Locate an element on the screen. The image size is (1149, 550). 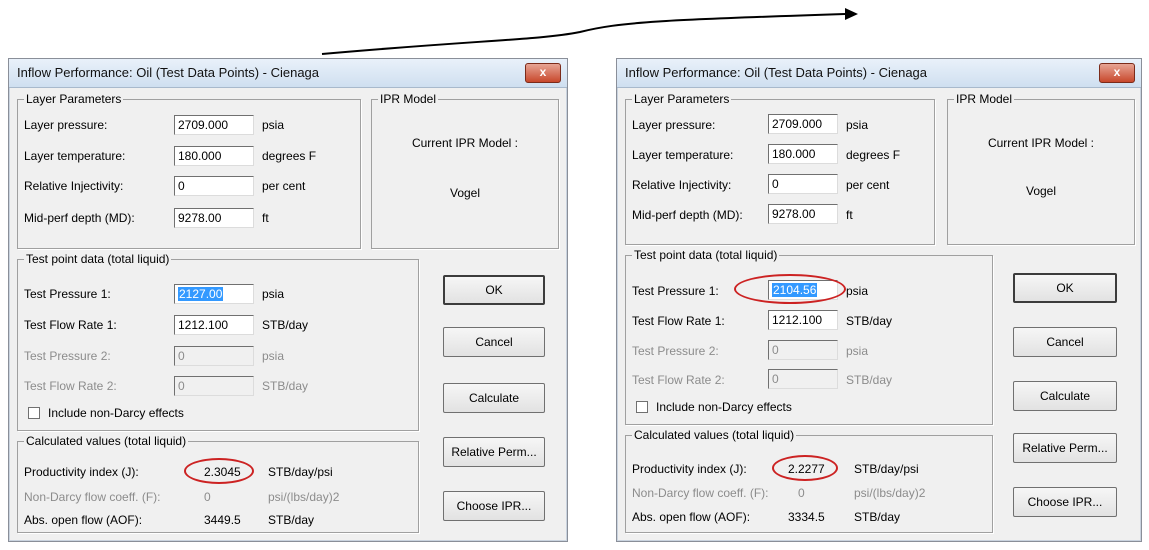
test-pressure1-input: 2127.00 is located at coordinates (214, 294).